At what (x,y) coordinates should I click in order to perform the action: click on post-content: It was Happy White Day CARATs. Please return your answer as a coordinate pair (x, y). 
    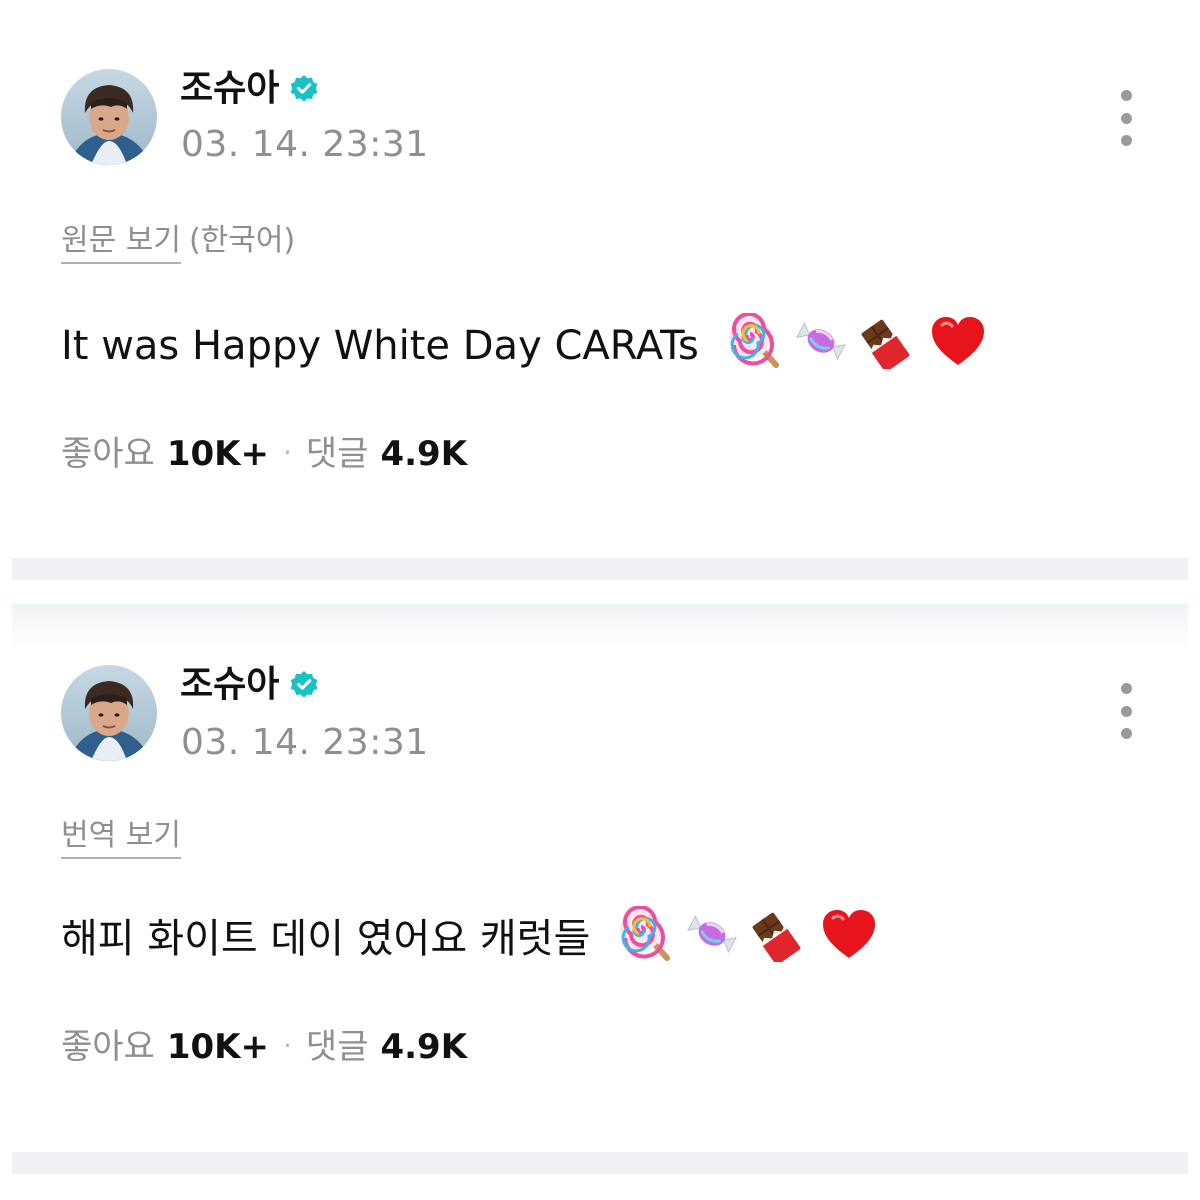
    Looking at the image, I should click on (524, 343).